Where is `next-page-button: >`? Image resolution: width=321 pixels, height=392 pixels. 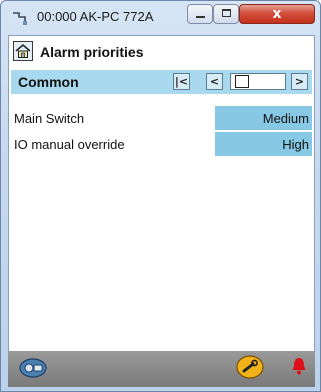 next-page-button: > is located at coordinates (299, 81).